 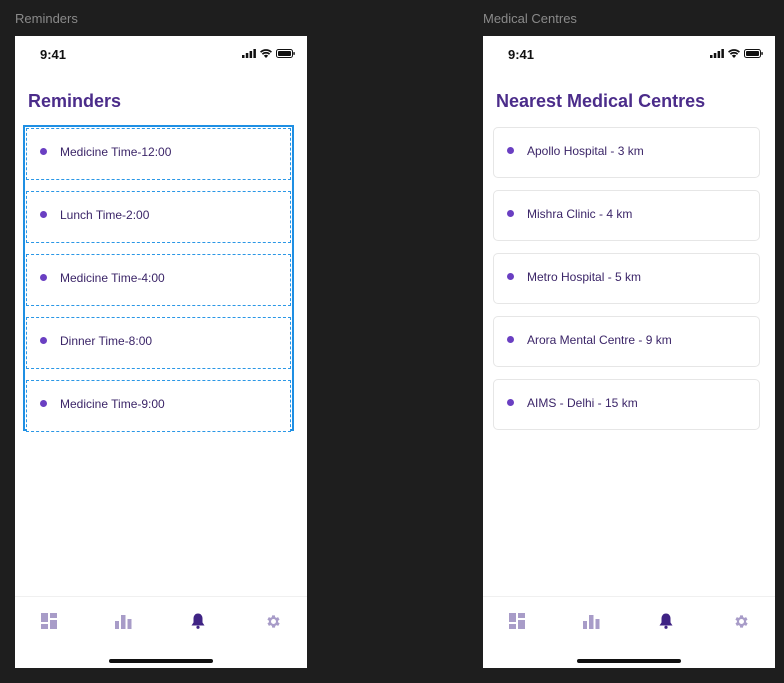 I want to click on centre-label: Metro Hospital - 5 km, so click(x=584, y=277).